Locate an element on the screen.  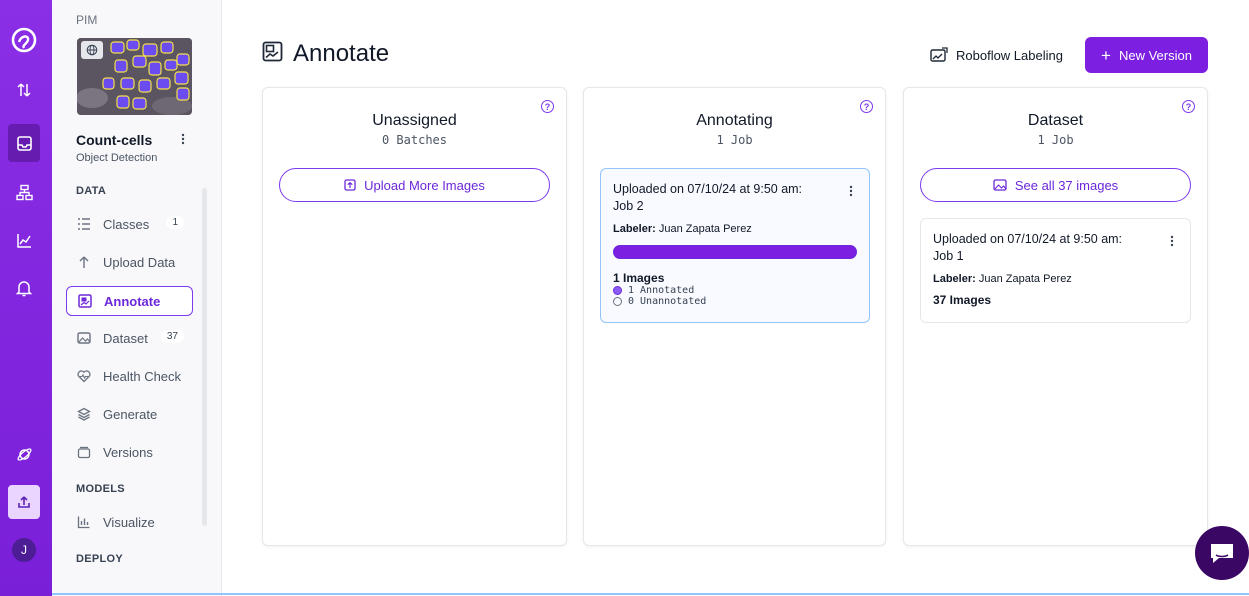
project-code: PIM is located at coordinates (87, 20).